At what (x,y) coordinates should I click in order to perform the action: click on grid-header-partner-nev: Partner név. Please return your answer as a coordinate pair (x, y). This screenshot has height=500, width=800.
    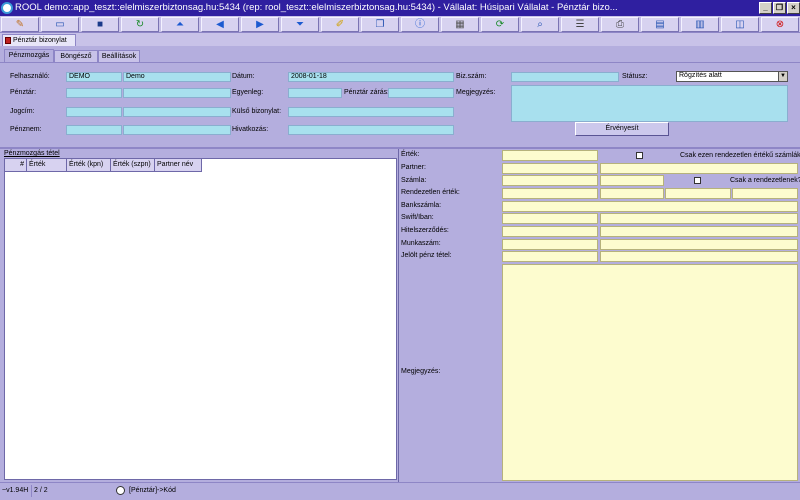
    Looking at the image, I should click on (178, 165).